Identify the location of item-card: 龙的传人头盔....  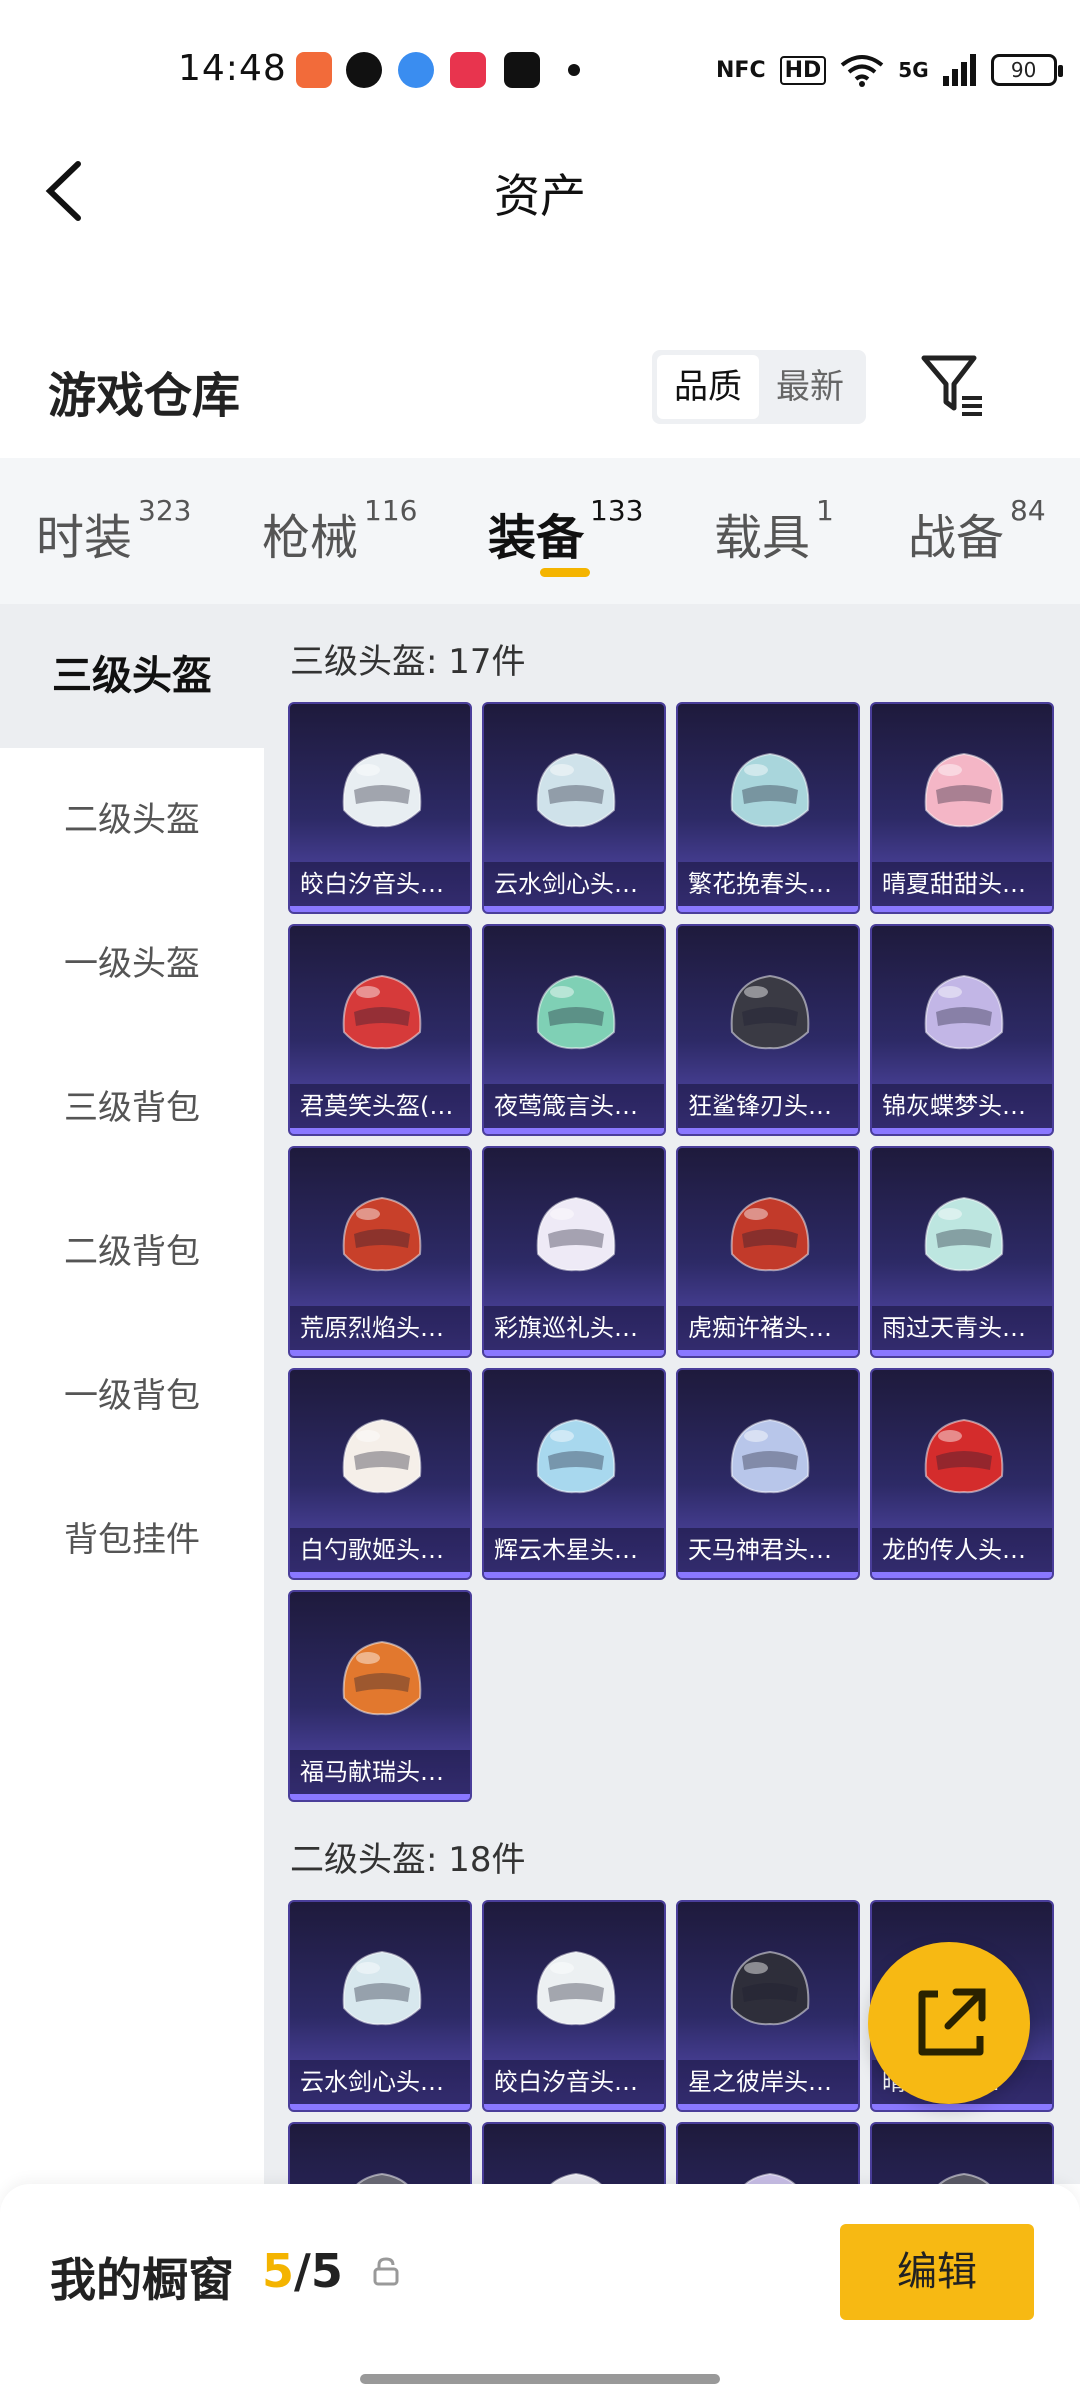
(962, 1474).